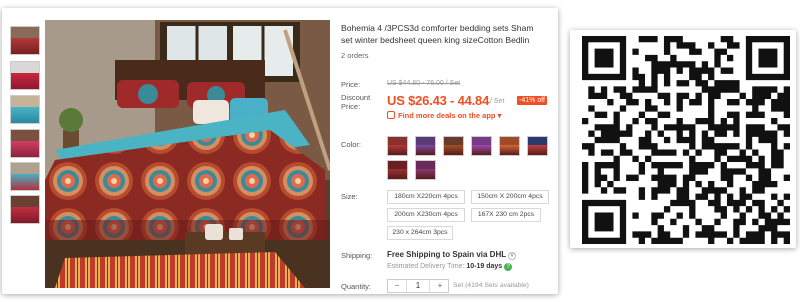 Image resolution: width=800 pixels, height=300 pixels. I want to click on find-deals-link: Find more deals on the app ▾, so click(444, 115).